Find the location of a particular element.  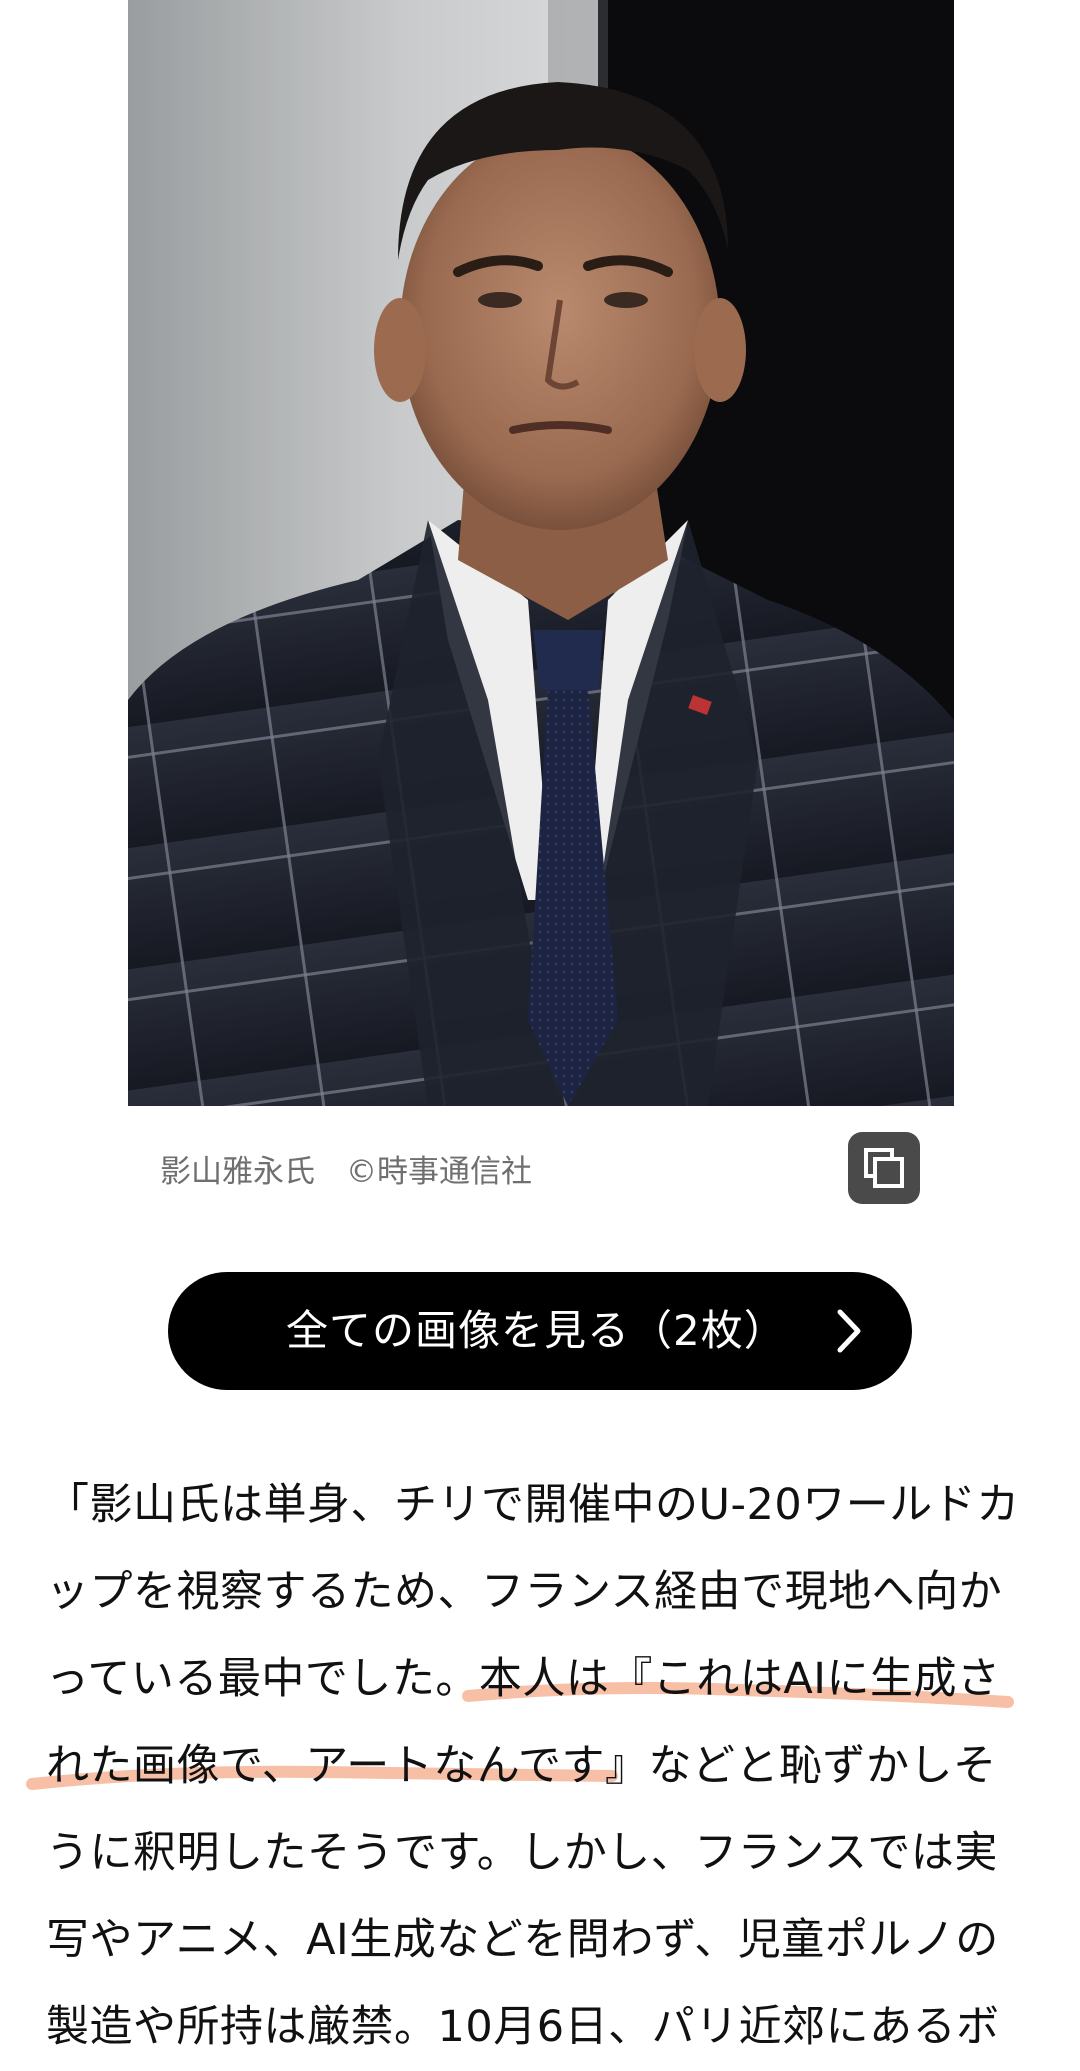

article-line: っている最中でした。本人は『これはAIに生成さ is located at coordinates (523, 1679).